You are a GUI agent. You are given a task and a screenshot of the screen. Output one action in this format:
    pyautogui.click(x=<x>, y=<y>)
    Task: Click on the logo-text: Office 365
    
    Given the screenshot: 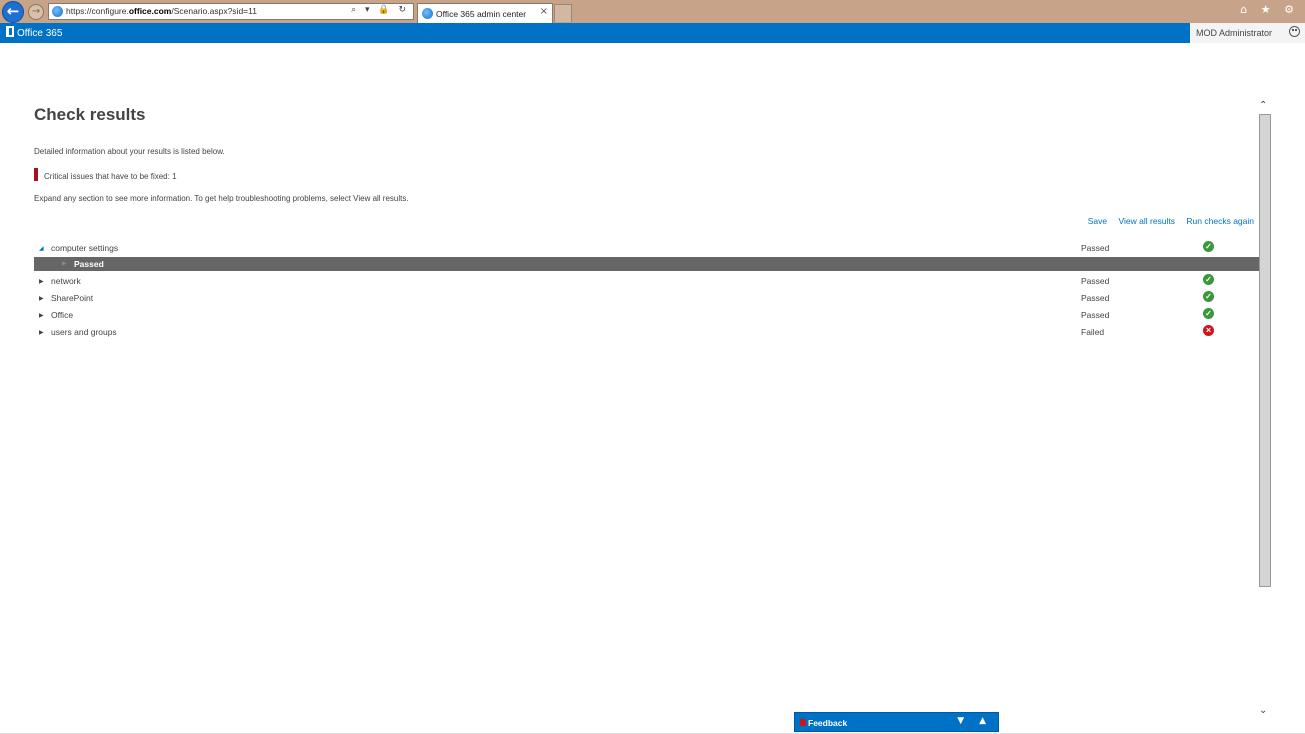 What is the action you would take?
    pyautogui.click(x=40, y=33)
    